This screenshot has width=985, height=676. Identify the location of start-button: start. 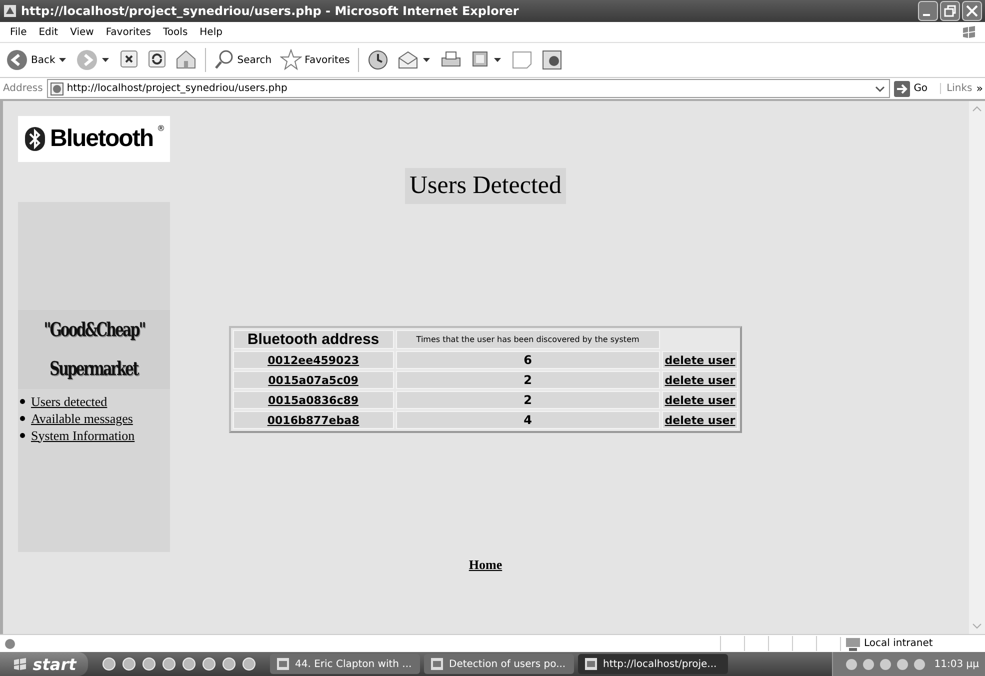
(44, 664).